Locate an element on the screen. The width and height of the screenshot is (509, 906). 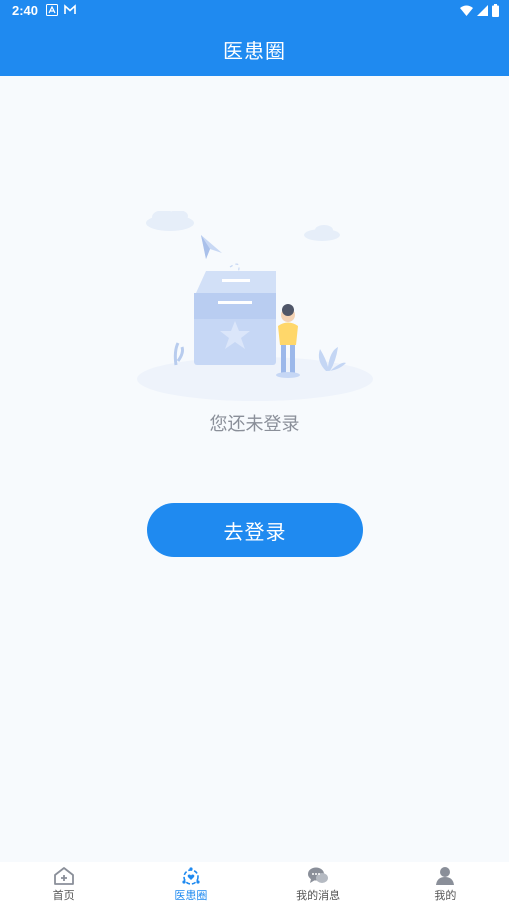
tab-profile-label: 我的 is located at coordinates (445, 895).